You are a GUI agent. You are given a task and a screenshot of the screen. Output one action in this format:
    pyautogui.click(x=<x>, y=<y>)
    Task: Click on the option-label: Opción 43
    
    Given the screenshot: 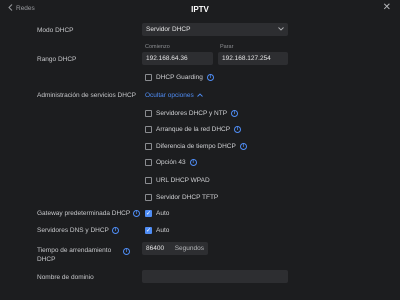 What is the action you would take?
    pyautogui.click(x=171, y=162)
    